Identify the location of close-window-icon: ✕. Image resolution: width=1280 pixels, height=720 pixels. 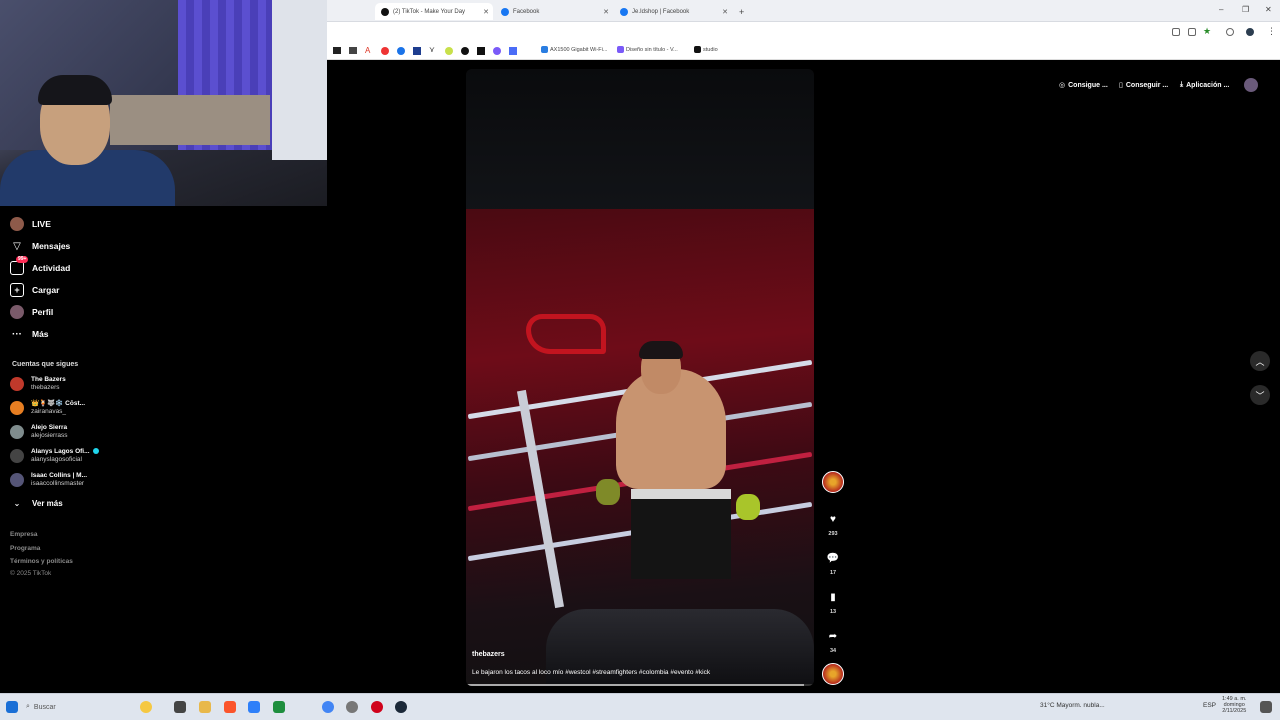
(1268, 9).